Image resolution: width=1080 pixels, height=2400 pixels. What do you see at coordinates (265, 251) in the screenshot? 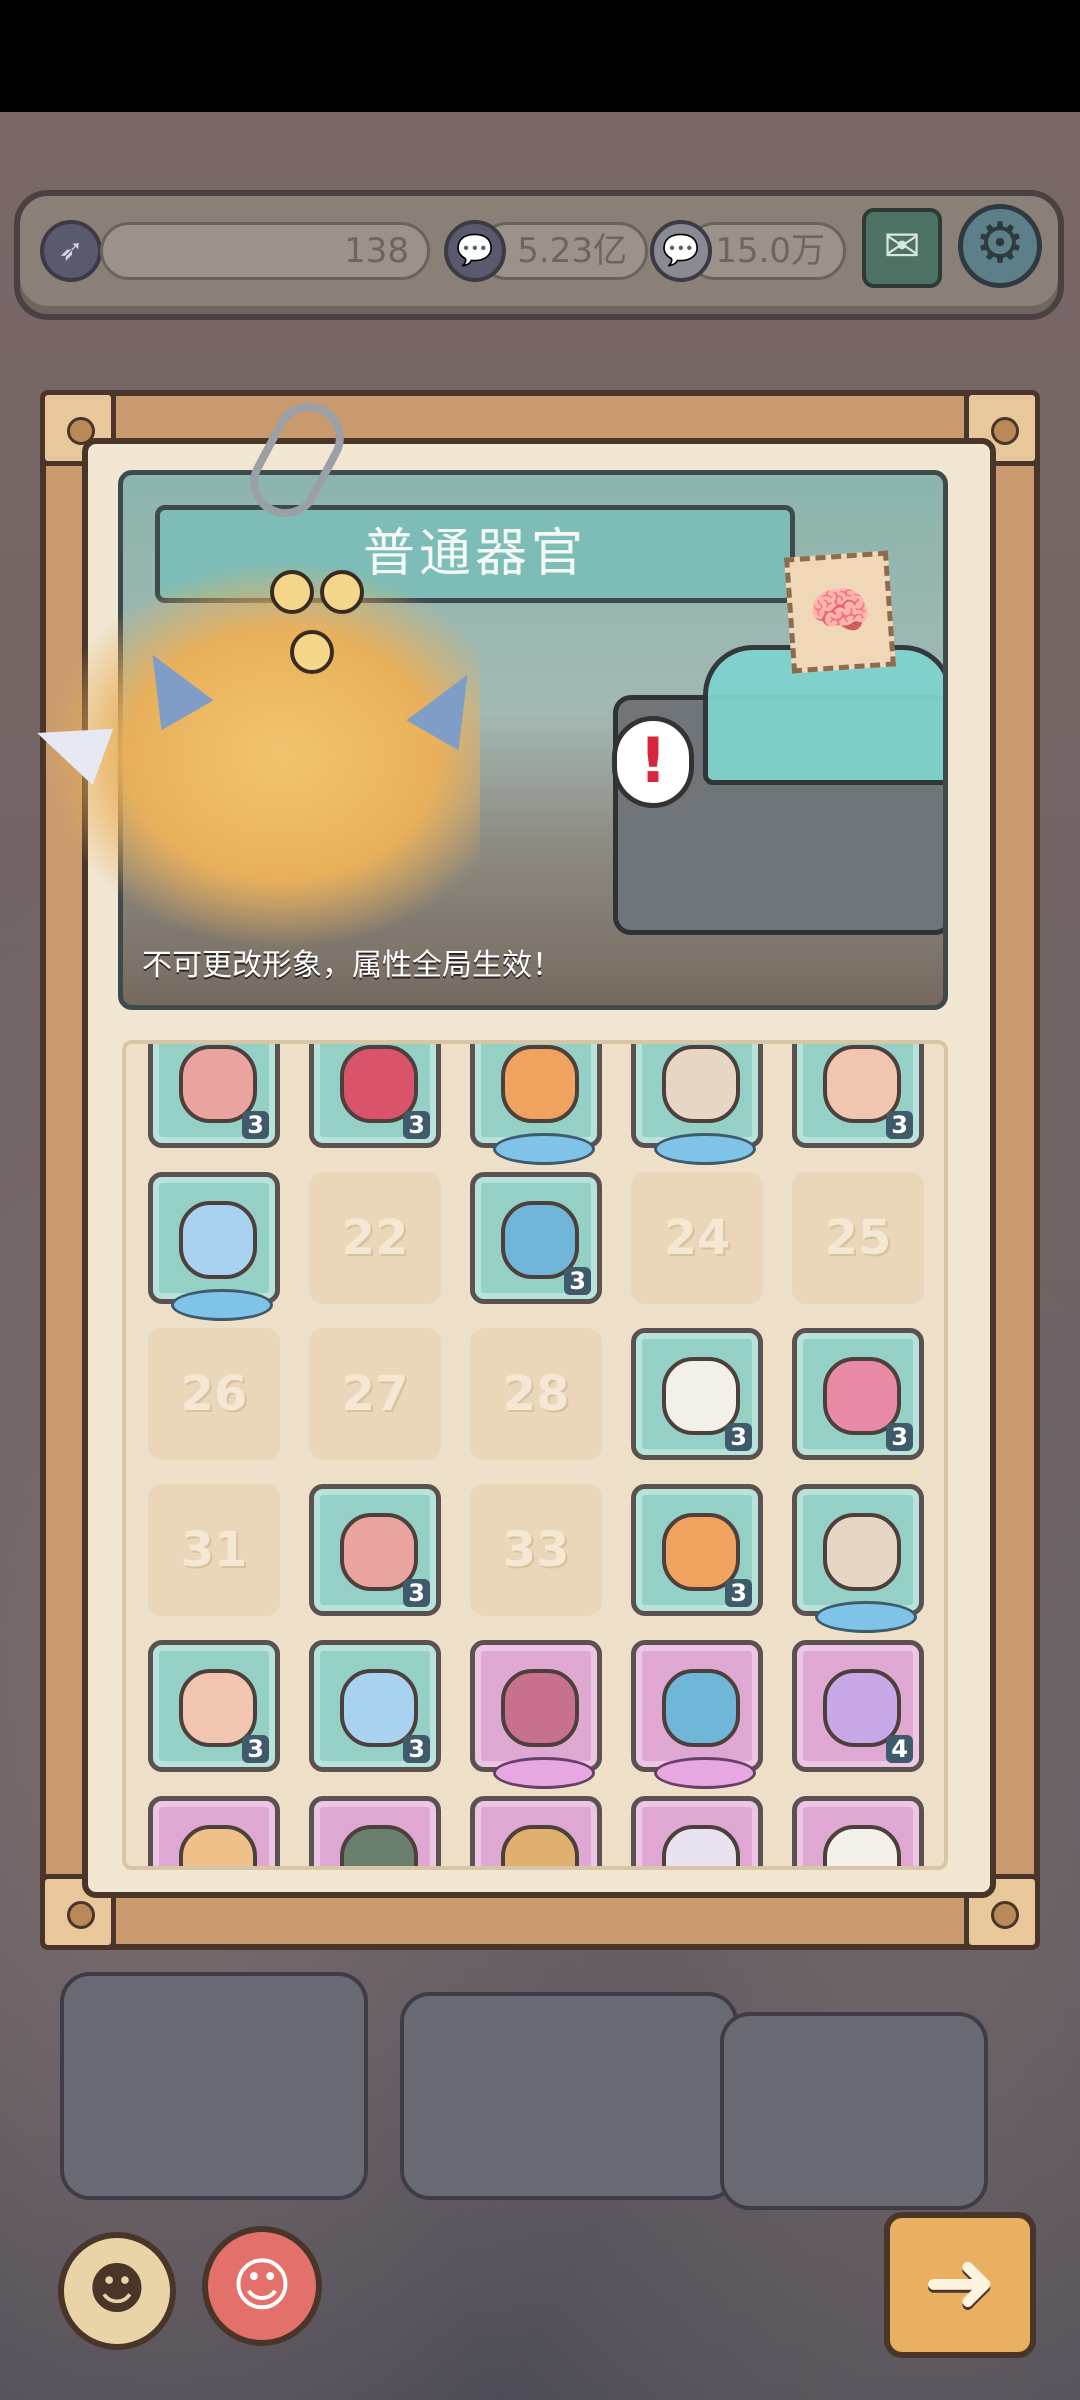
I see `energy-counter: 138` at bounding box center [265, 251].